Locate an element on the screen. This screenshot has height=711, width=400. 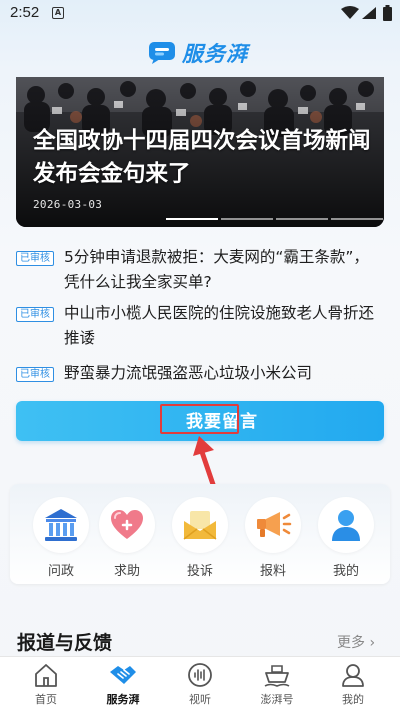
envelope-icon is located at coordinates (200, 525).